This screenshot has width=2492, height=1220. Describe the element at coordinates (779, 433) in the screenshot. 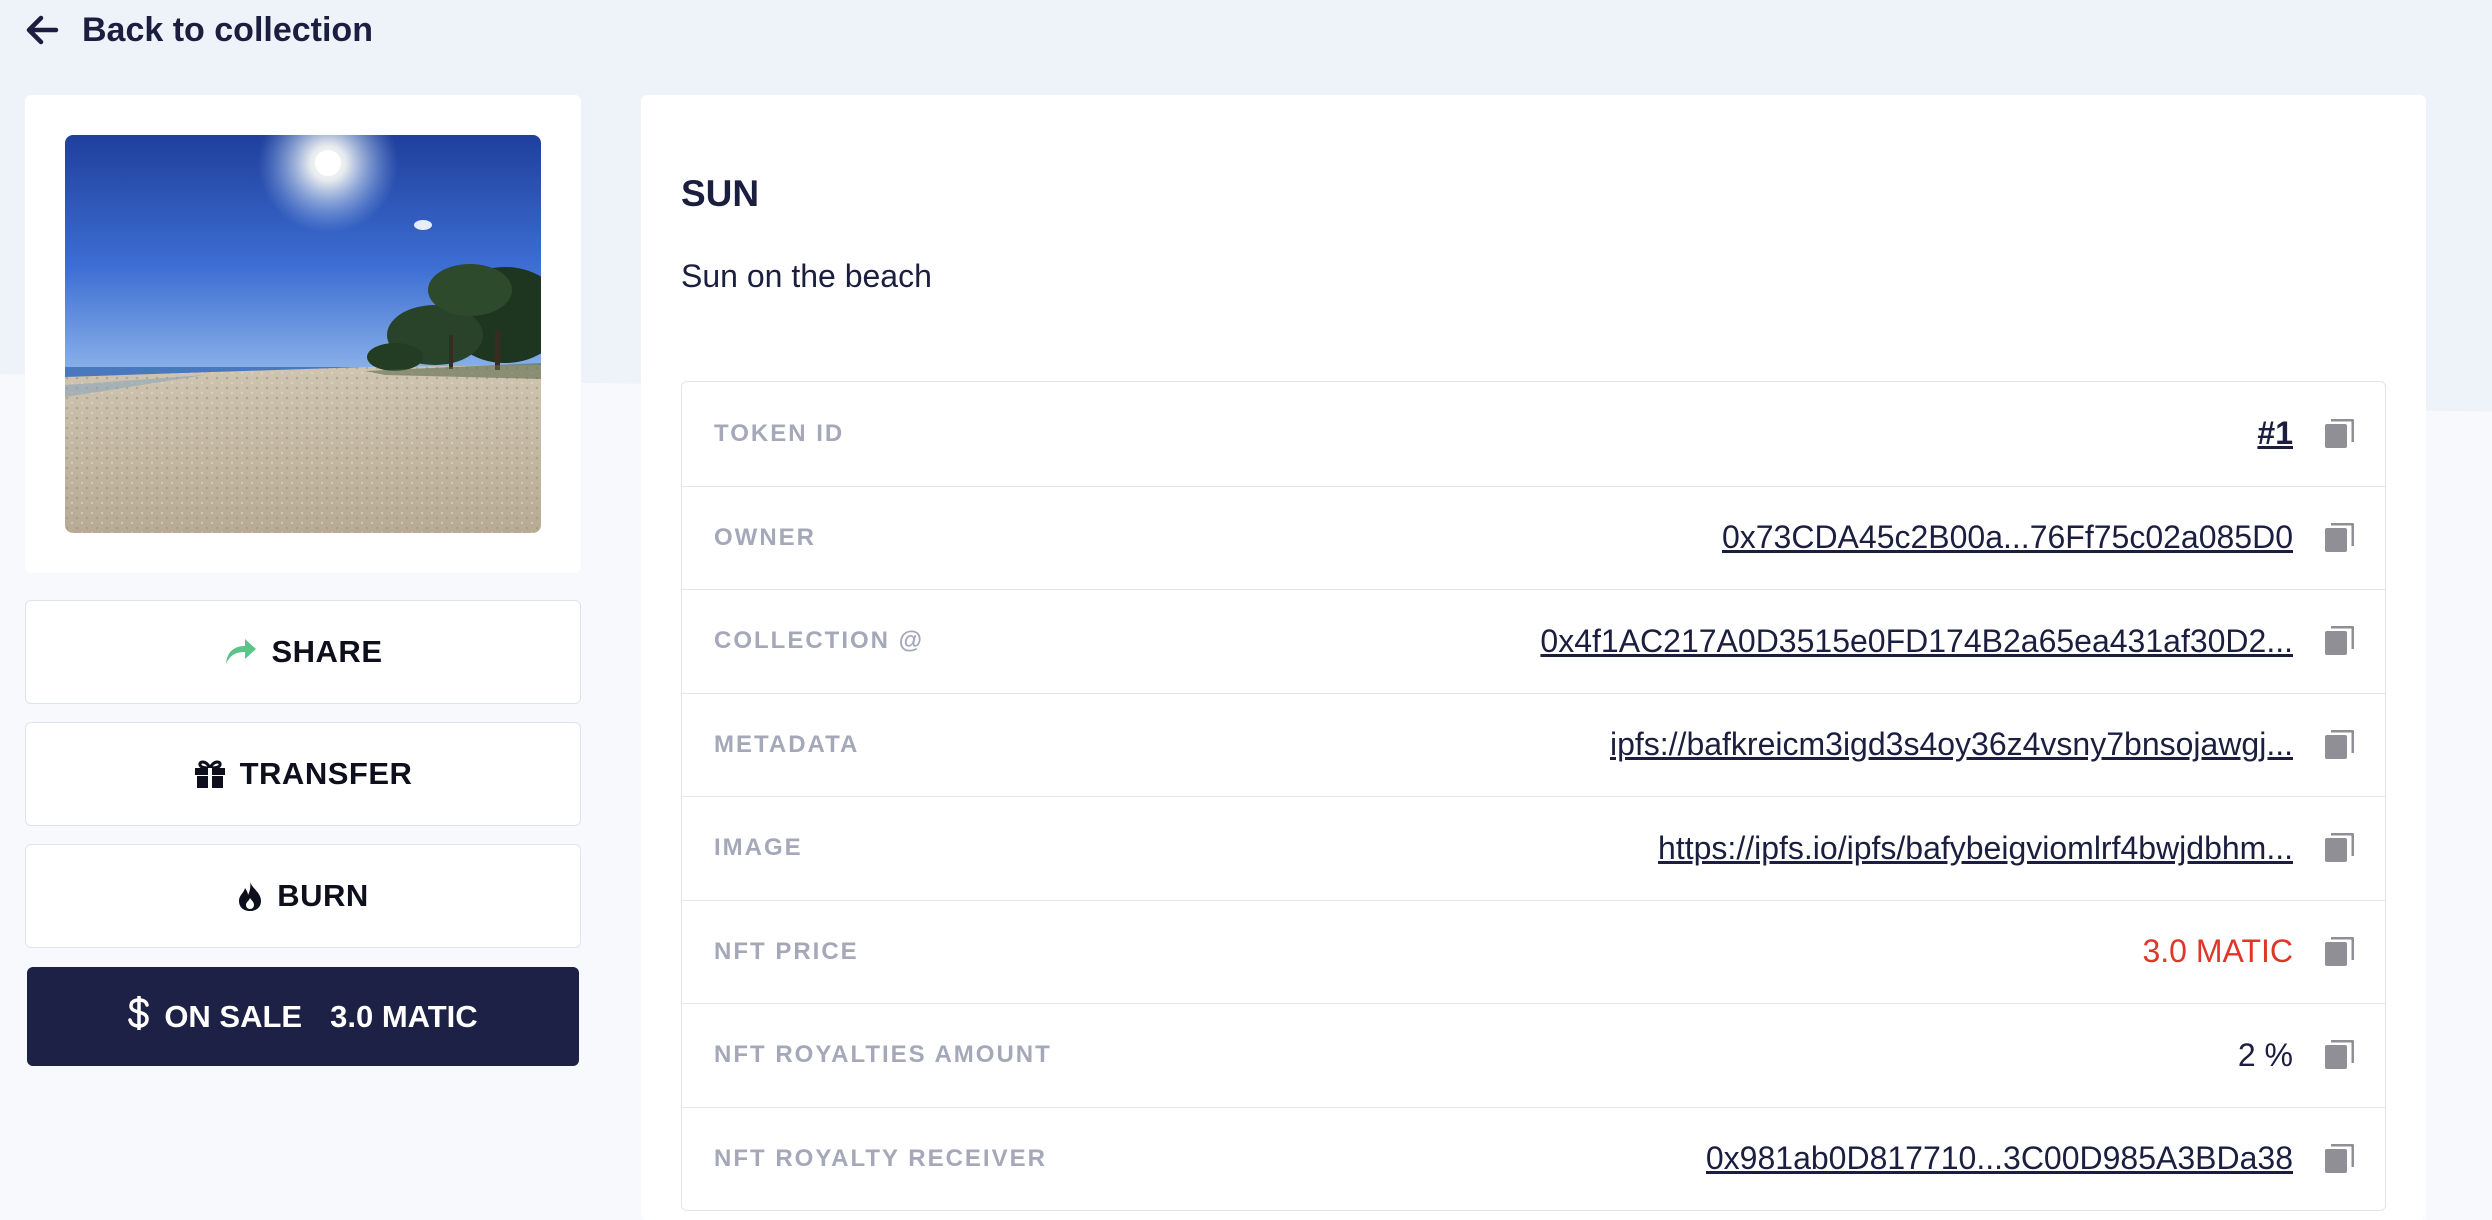

I see `row-label: TOKEN ID` at that location.